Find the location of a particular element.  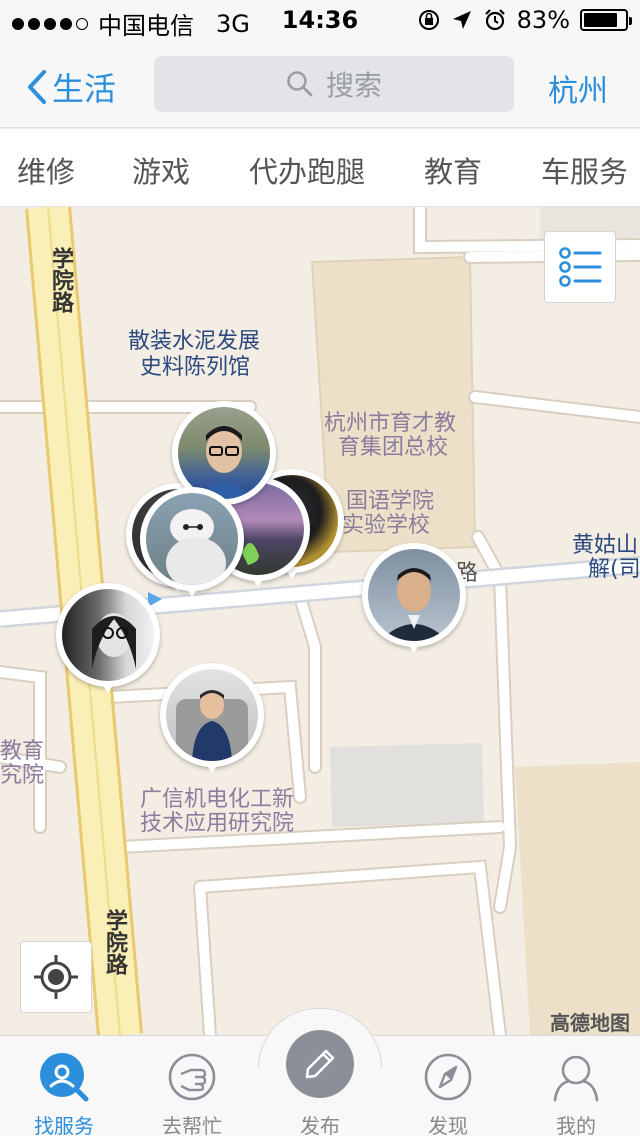

place-label: 史料陈列馆 is located at coordinates (195, 367).